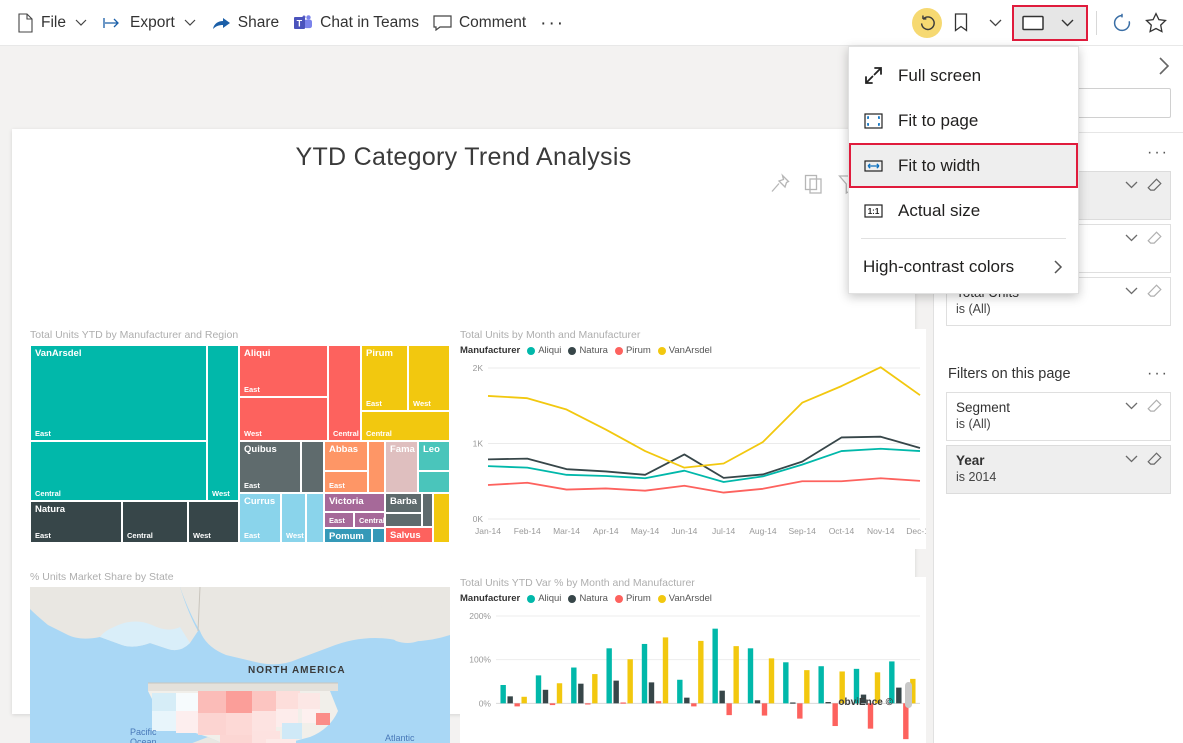 Image resolution: width=1183 pixels, height=743 pixels. Describe the element at coordinates (479, 23) in the screenshot. I see `comment-button: Comment` at that location.